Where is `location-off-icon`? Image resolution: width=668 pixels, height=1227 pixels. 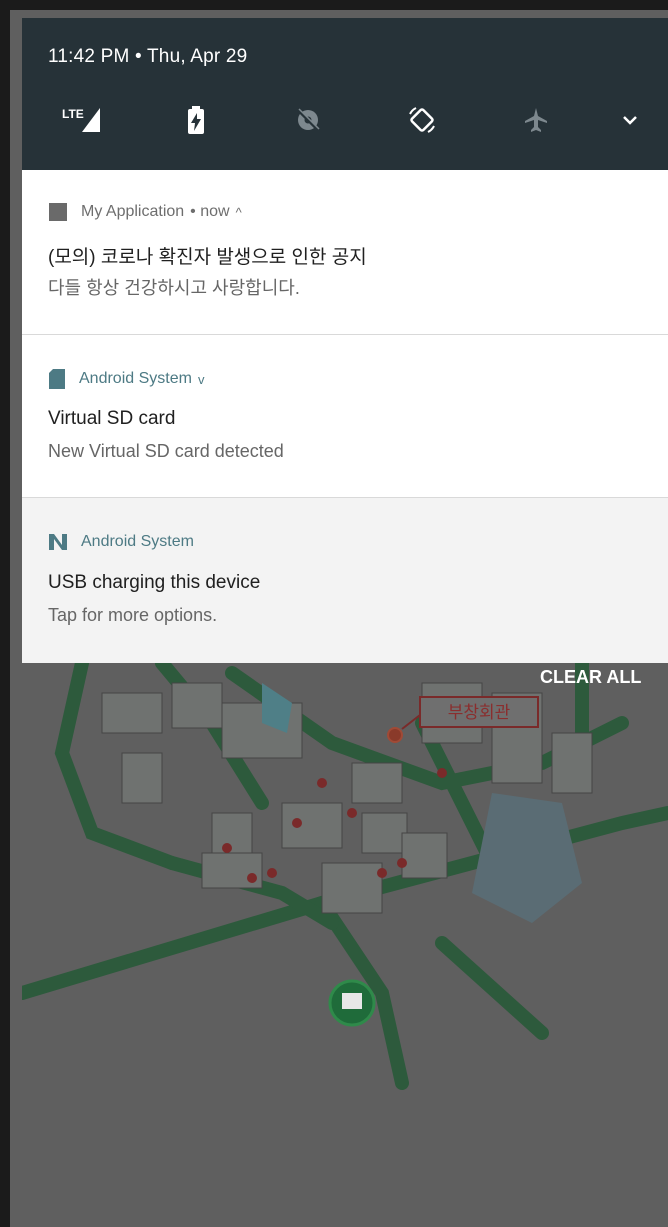 location-off-icon is located at coordinates (308, 120).